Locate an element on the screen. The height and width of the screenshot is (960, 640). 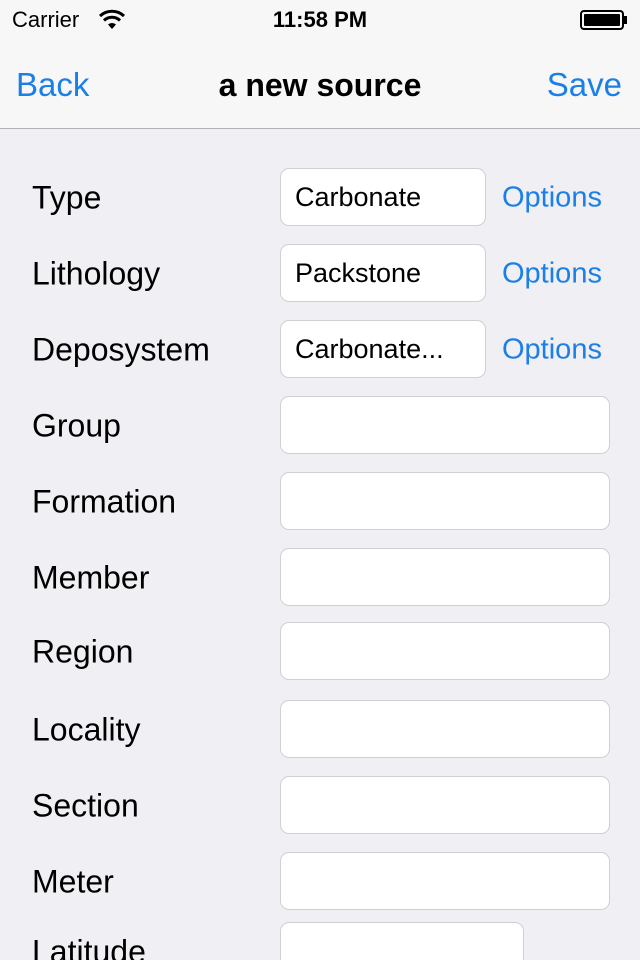
row-formation: Formation is located at coordinates (320, 502).